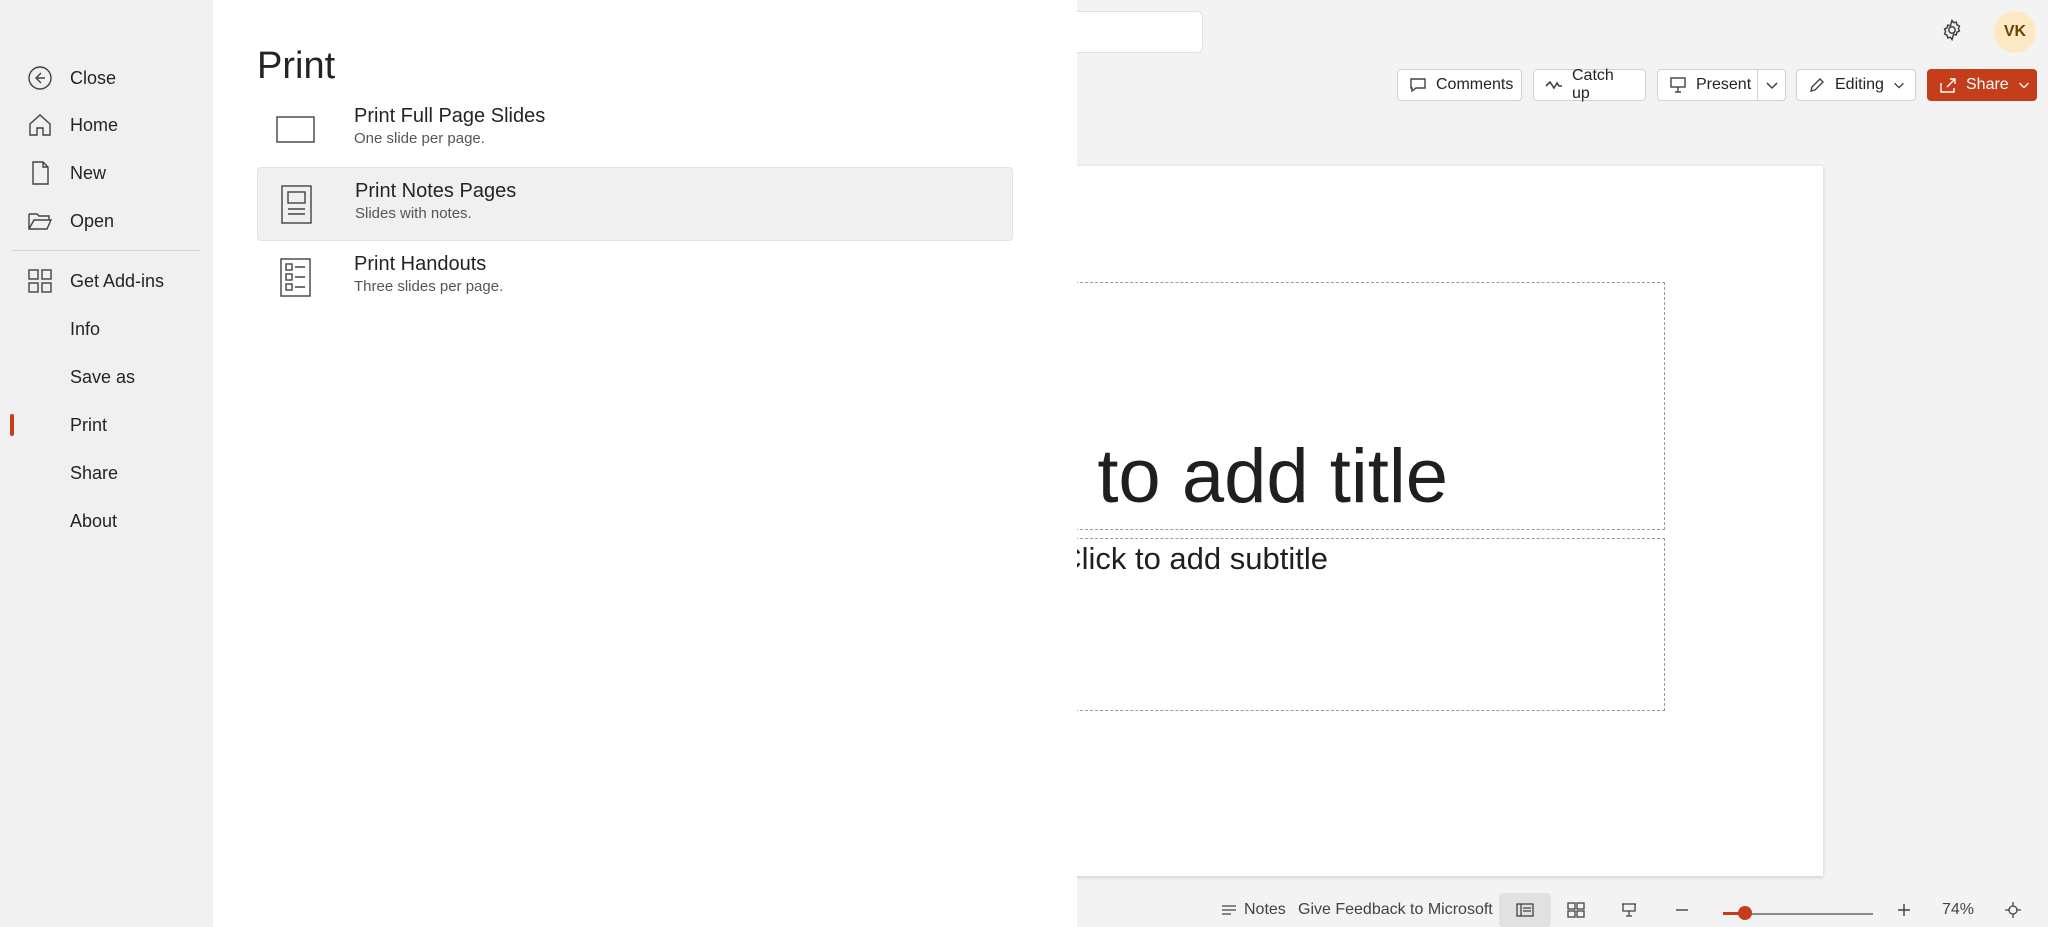 This screenshot has height=927, width=2048. Describe the element at coordinates (1362, 624) in the screenshot. I see `subtitle-placeholder: Click to add subtitle` at that location.